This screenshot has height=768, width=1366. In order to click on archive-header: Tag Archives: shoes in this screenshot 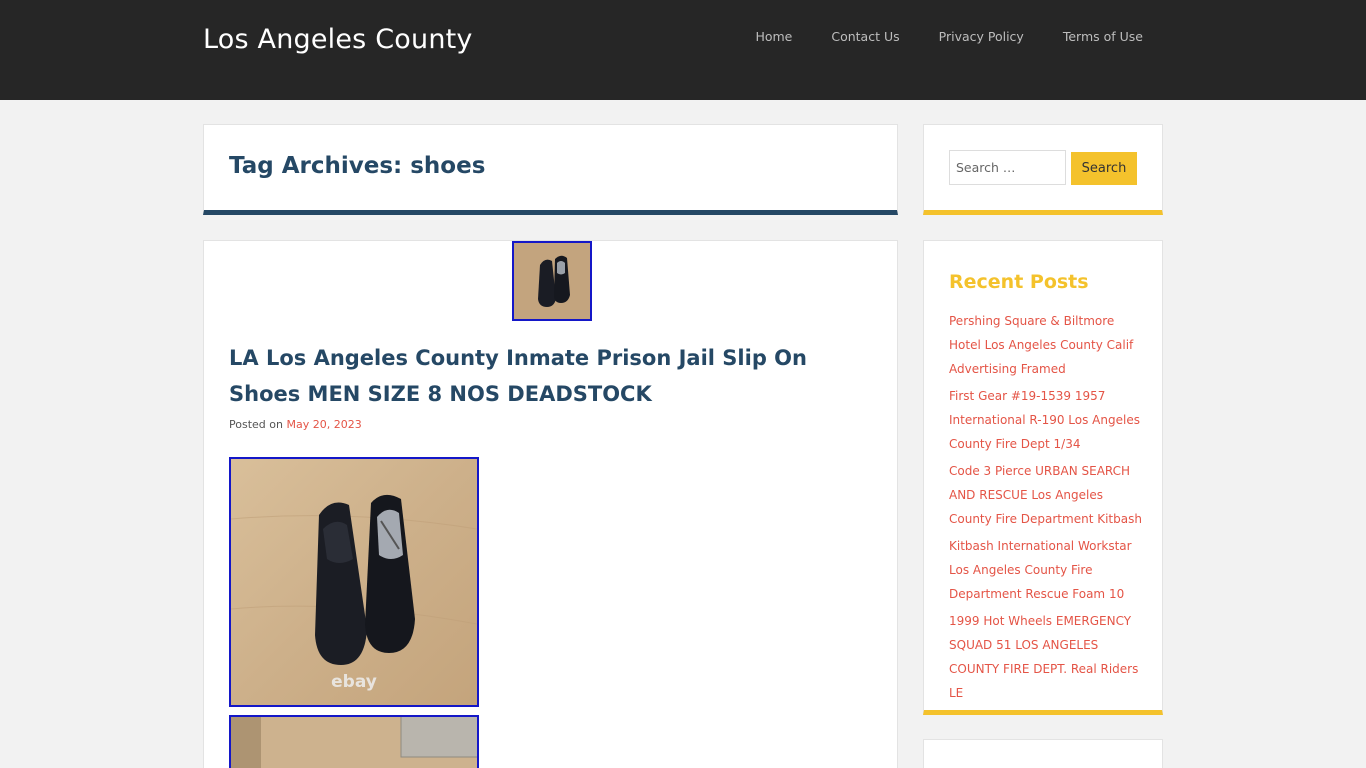, I will do `click(550, 169)`.